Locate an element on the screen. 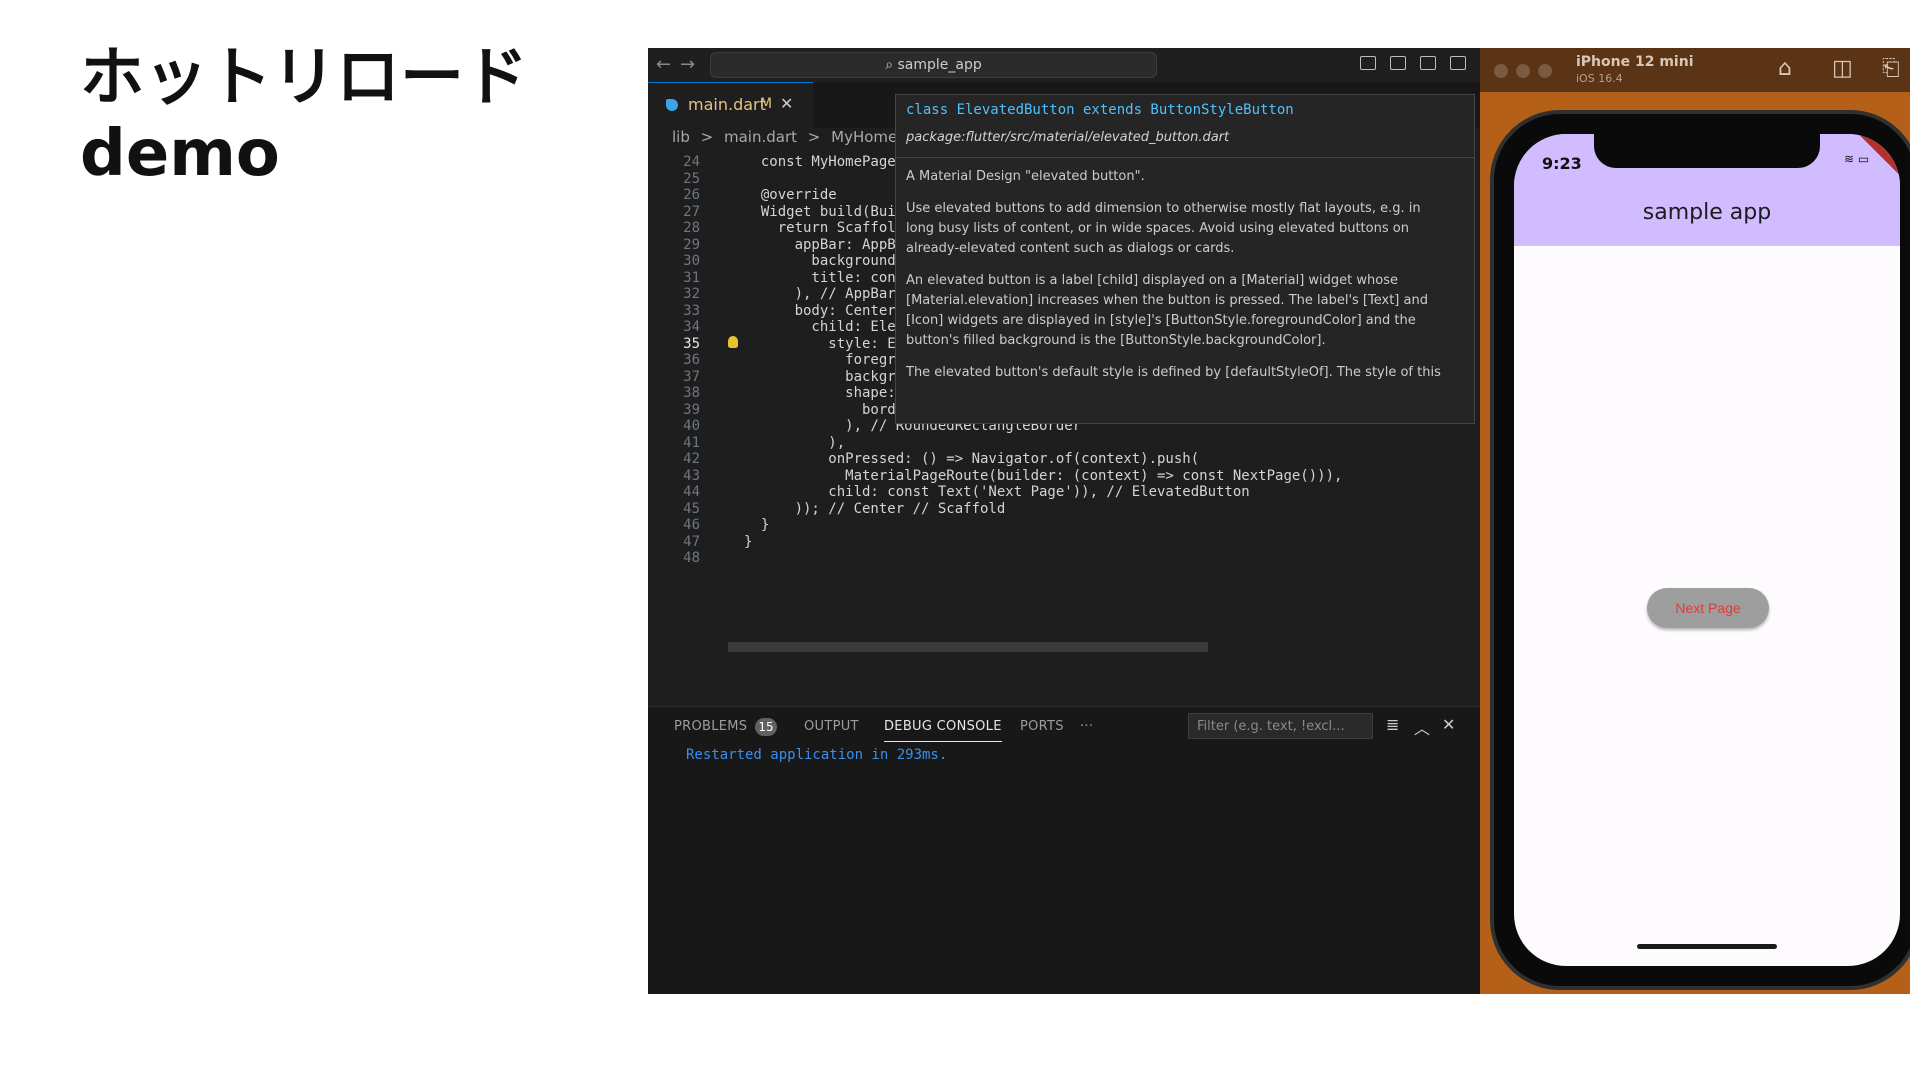 The image size is (1920, 1080). word-wrap-icon: ≣ is located at coordinates (1392, 724).